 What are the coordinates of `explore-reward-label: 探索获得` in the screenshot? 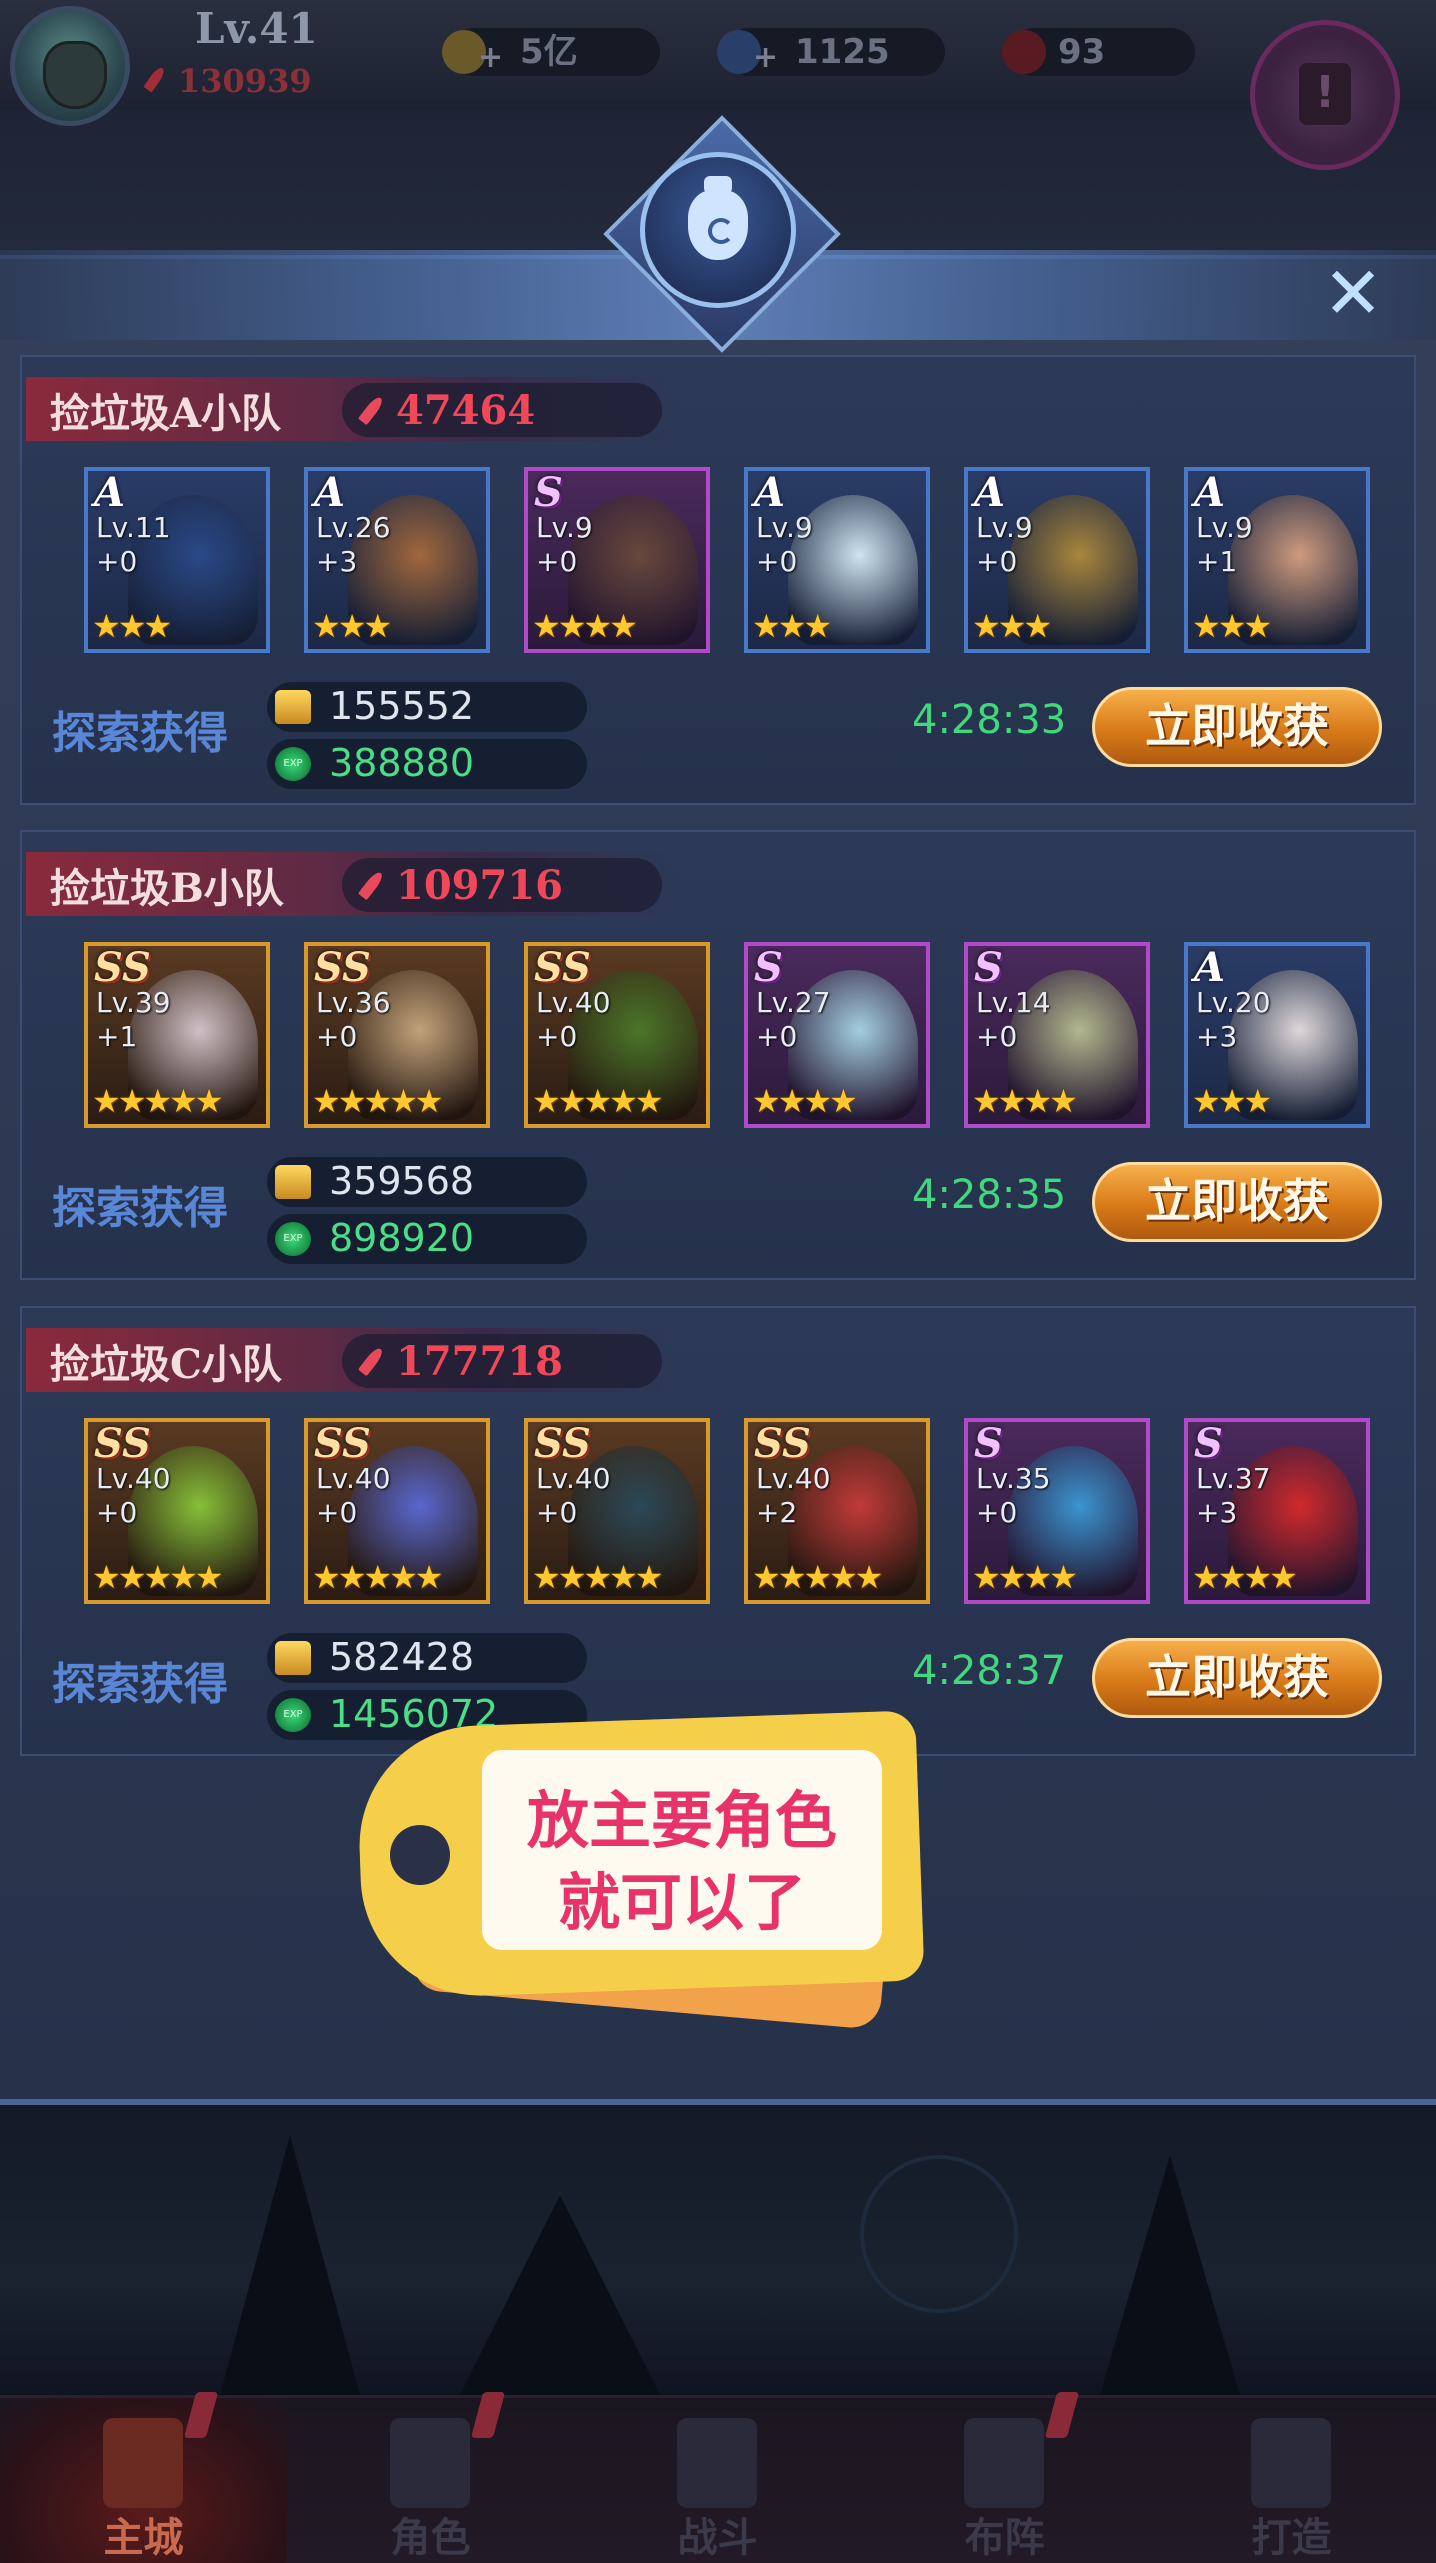 It's located at (140, 1208).